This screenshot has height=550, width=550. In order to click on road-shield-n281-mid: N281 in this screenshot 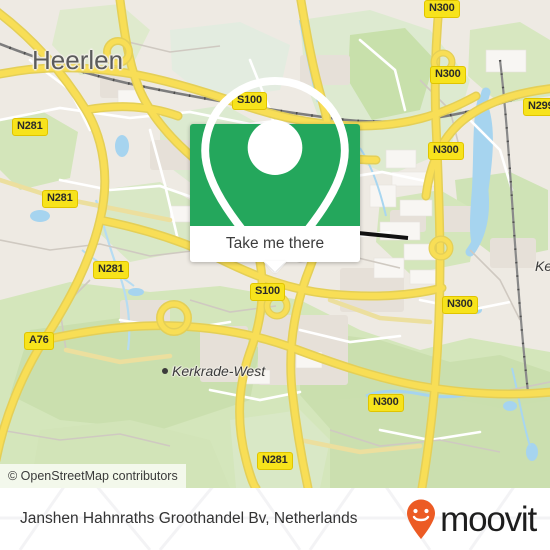, I will do `click(111, 270)`.